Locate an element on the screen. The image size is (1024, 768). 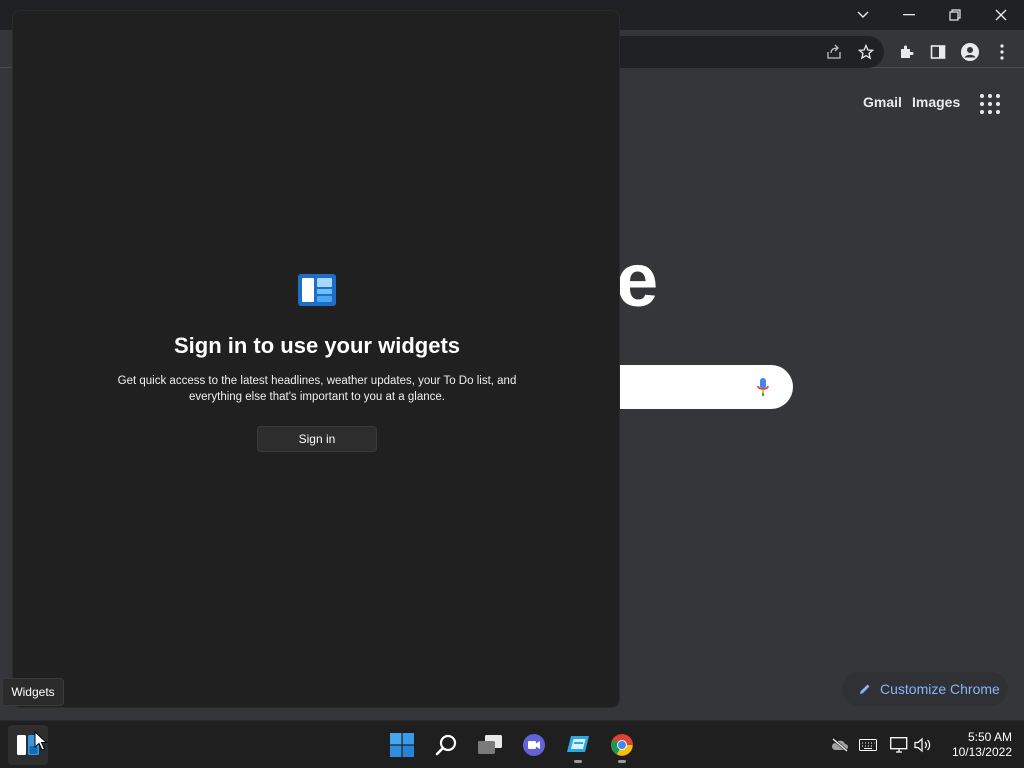
google-logo: e is located at coordinates (637, 280).